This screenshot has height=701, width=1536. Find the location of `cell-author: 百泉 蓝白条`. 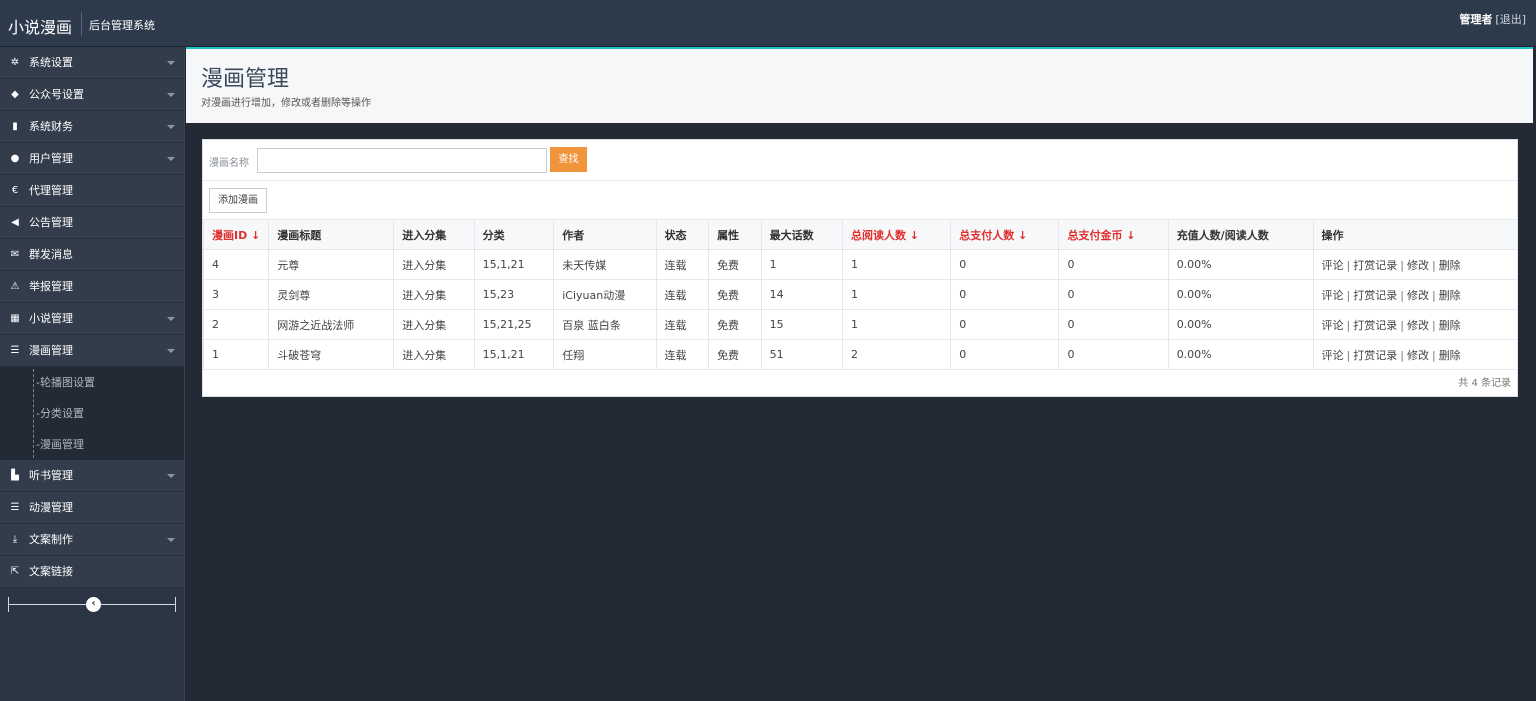

cell-author: 百泉 蓝白条 is located at coordinates (605, 324).